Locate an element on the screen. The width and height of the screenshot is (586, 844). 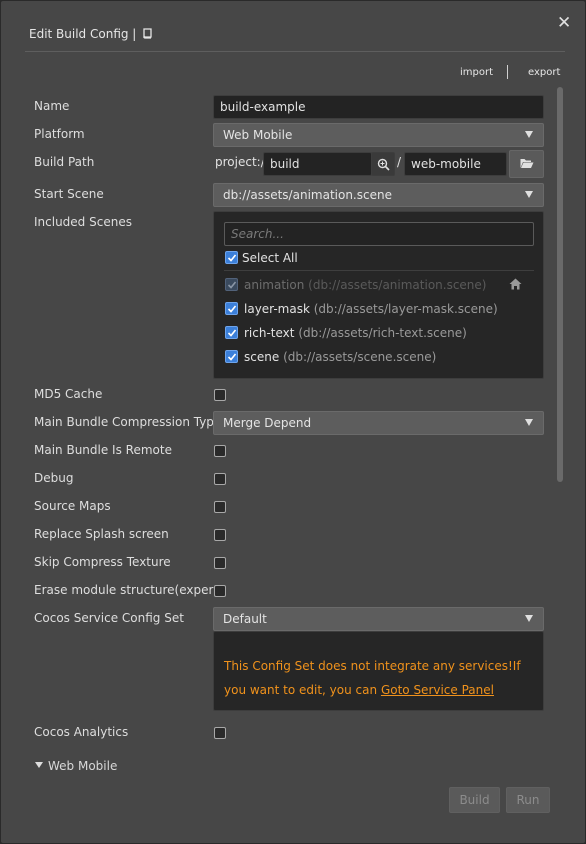
start-scene-value: db://assets/animation.scene is located at coordinates (307, 195).